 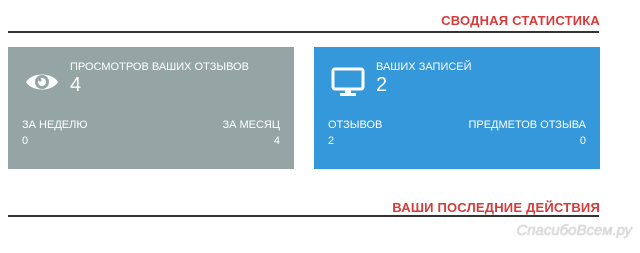 What do you see at coordinates (25, 141) in the screenshot?
I see `week-value: 0` at bounding box center [25, 141].